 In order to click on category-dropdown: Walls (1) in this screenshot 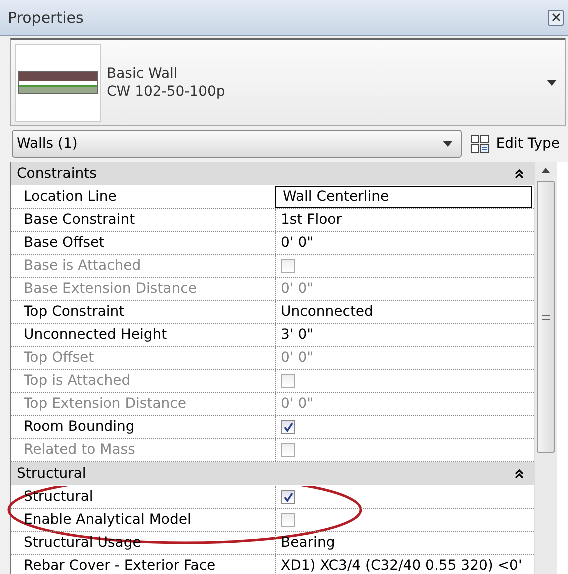, I will do `click(237, 144)`.